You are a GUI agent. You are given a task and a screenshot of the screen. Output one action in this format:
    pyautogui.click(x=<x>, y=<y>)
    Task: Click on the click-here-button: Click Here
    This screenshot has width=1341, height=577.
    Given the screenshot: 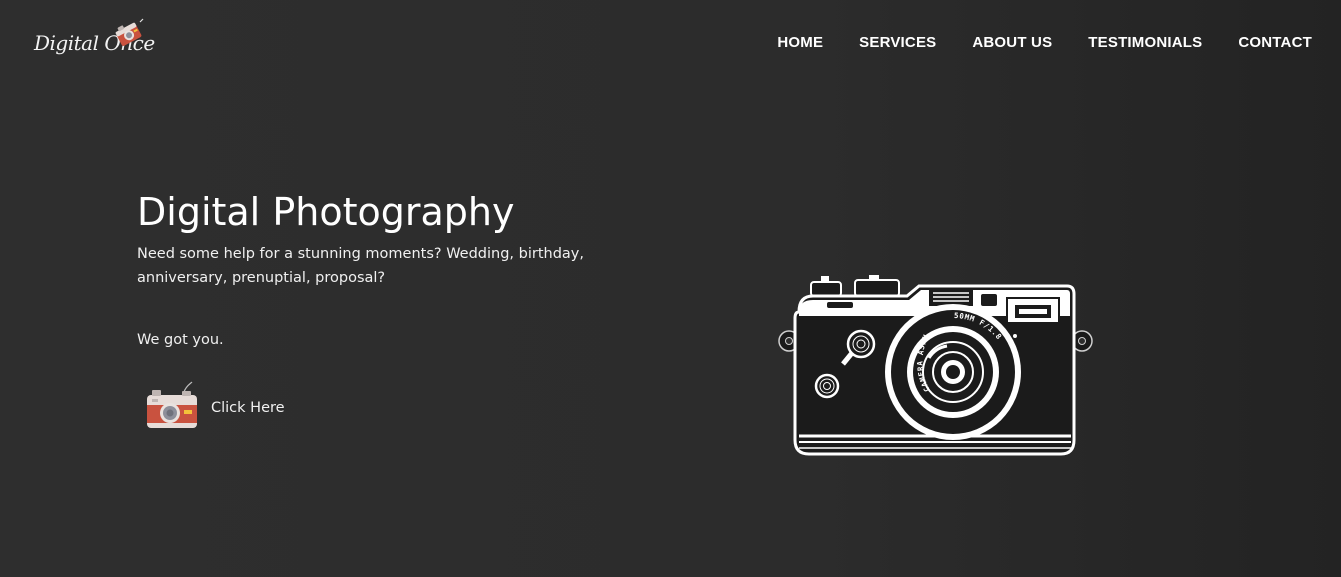 What is the action you would take?
    pyautogui.click(x=215, y=406)
    